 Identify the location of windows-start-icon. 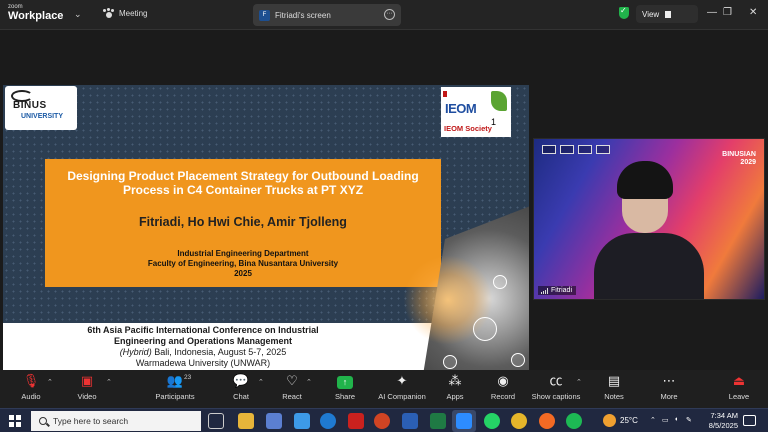
(15, 421).